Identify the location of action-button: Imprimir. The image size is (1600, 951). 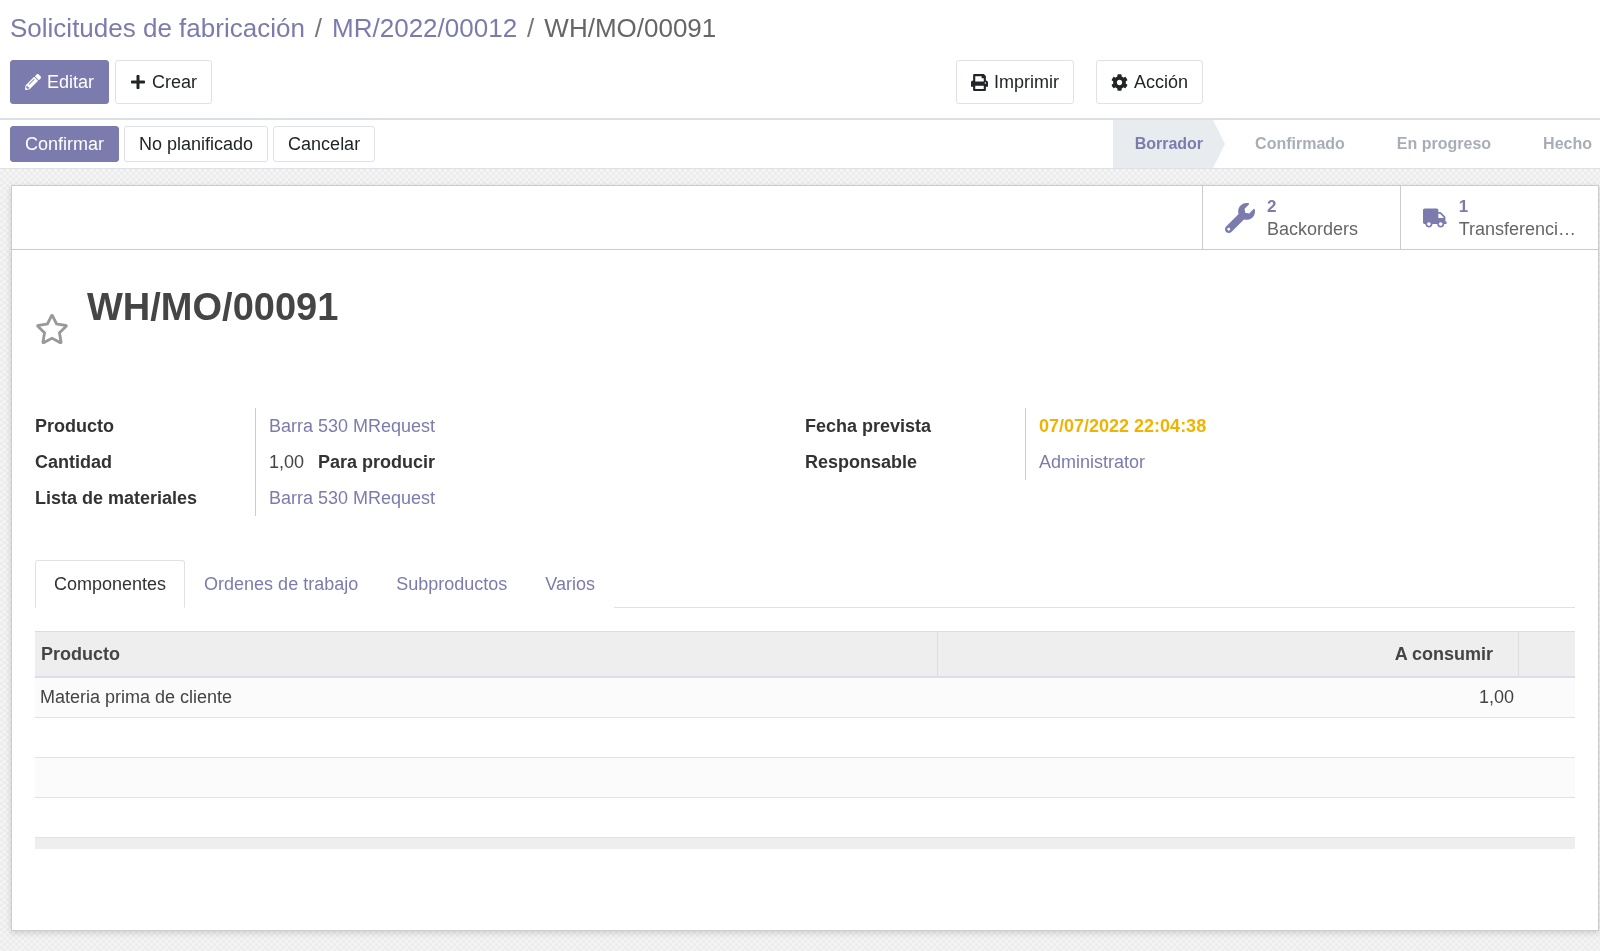
(1015, 82).